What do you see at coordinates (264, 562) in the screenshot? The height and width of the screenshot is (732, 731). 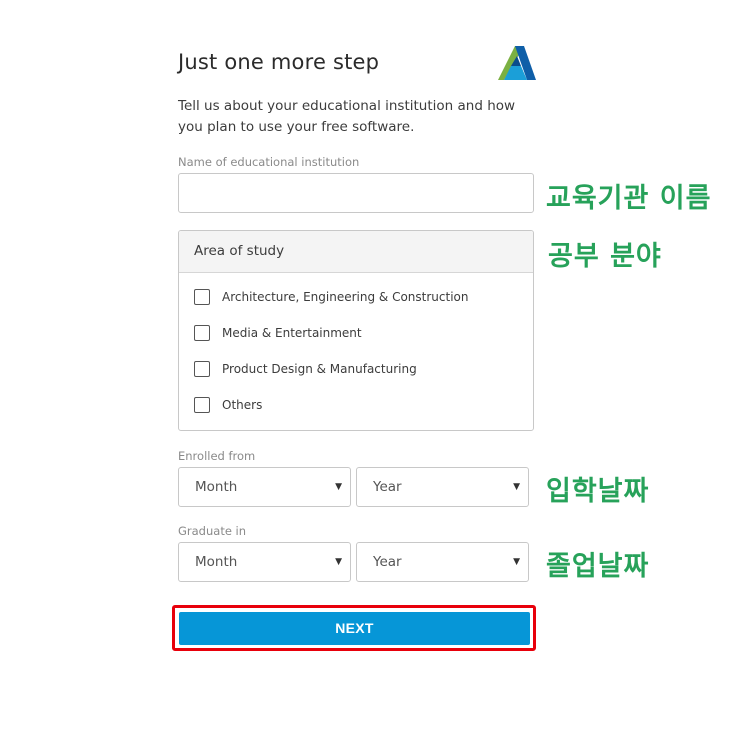 I see `graduate-month-select: Month ▼` at bounding box center [264, 562].